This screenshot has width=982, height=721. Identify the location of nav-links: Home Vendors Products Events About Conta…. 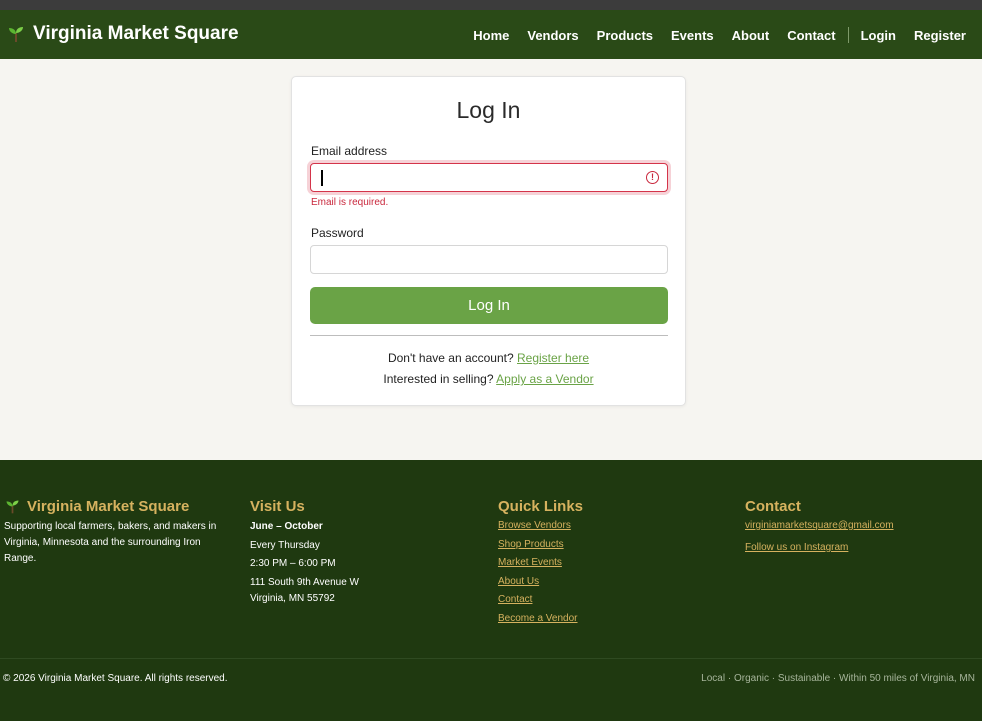
(719, 35).